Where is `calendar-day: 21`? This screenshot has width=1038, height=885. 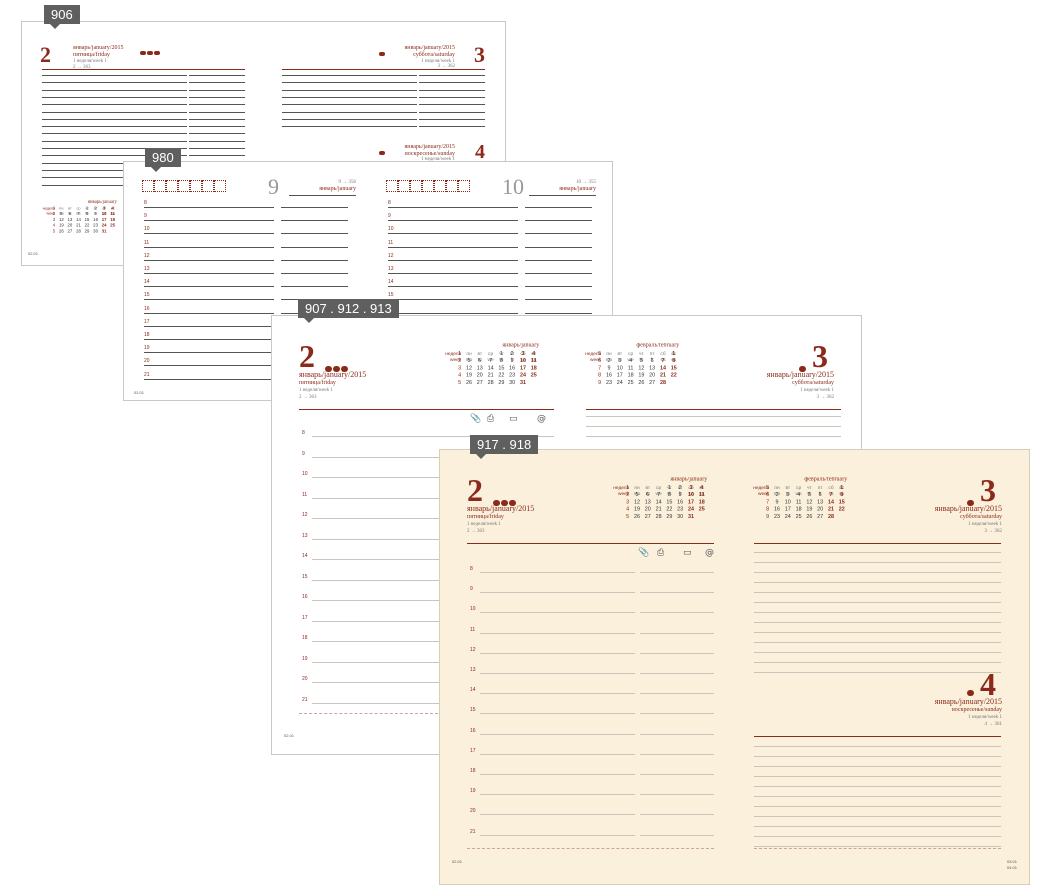 calendar-day: 21 is located at coordinates (490, 374).